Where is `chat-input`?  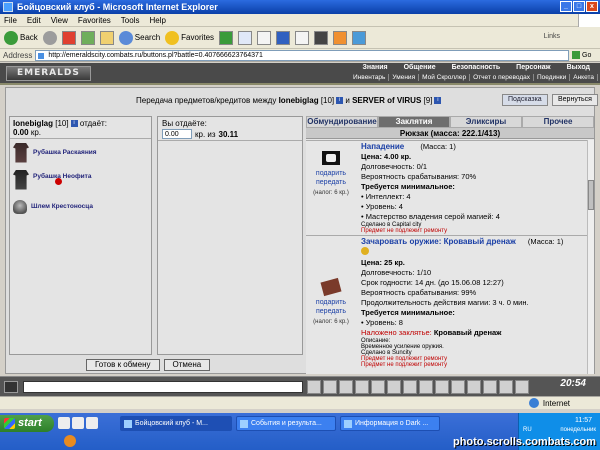
chat-input is located at coordinates (163, 387).